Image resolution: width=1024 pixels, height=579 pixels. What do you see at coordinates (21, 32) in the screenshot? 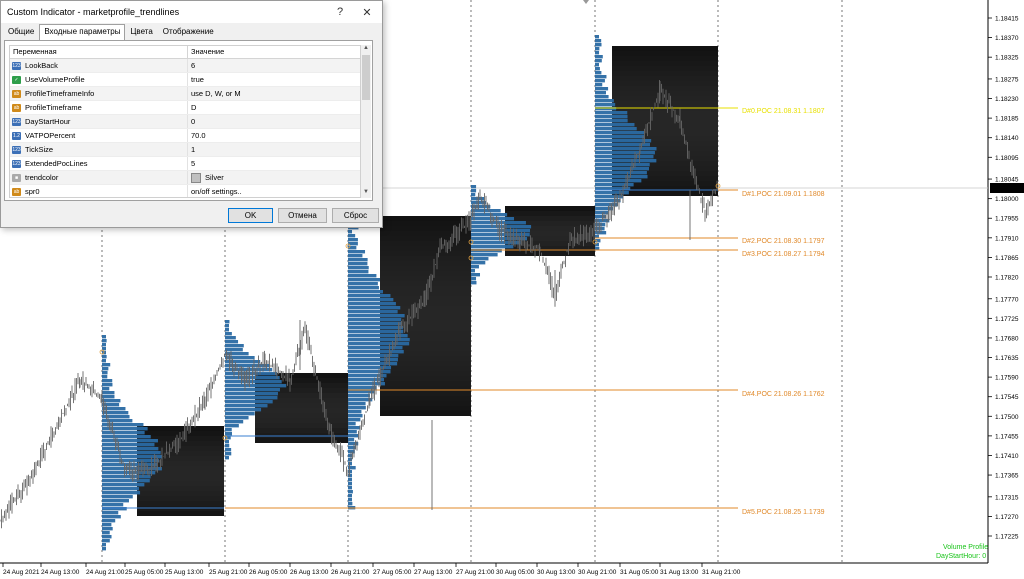
I see `tab-general: Общие` at bounding box center [21, 32].